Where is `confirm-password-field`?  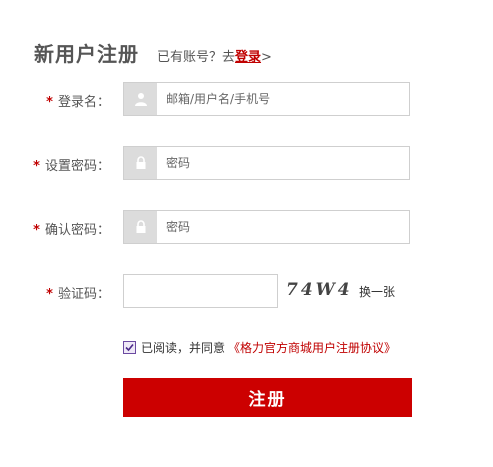 confirm-password-field is located at coordinates (267, 227).